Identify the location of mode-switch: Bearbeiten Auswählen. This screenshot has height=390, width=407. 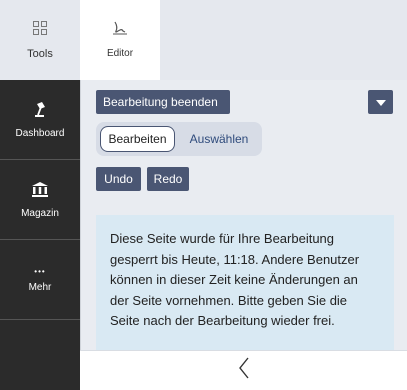
(179, 139).